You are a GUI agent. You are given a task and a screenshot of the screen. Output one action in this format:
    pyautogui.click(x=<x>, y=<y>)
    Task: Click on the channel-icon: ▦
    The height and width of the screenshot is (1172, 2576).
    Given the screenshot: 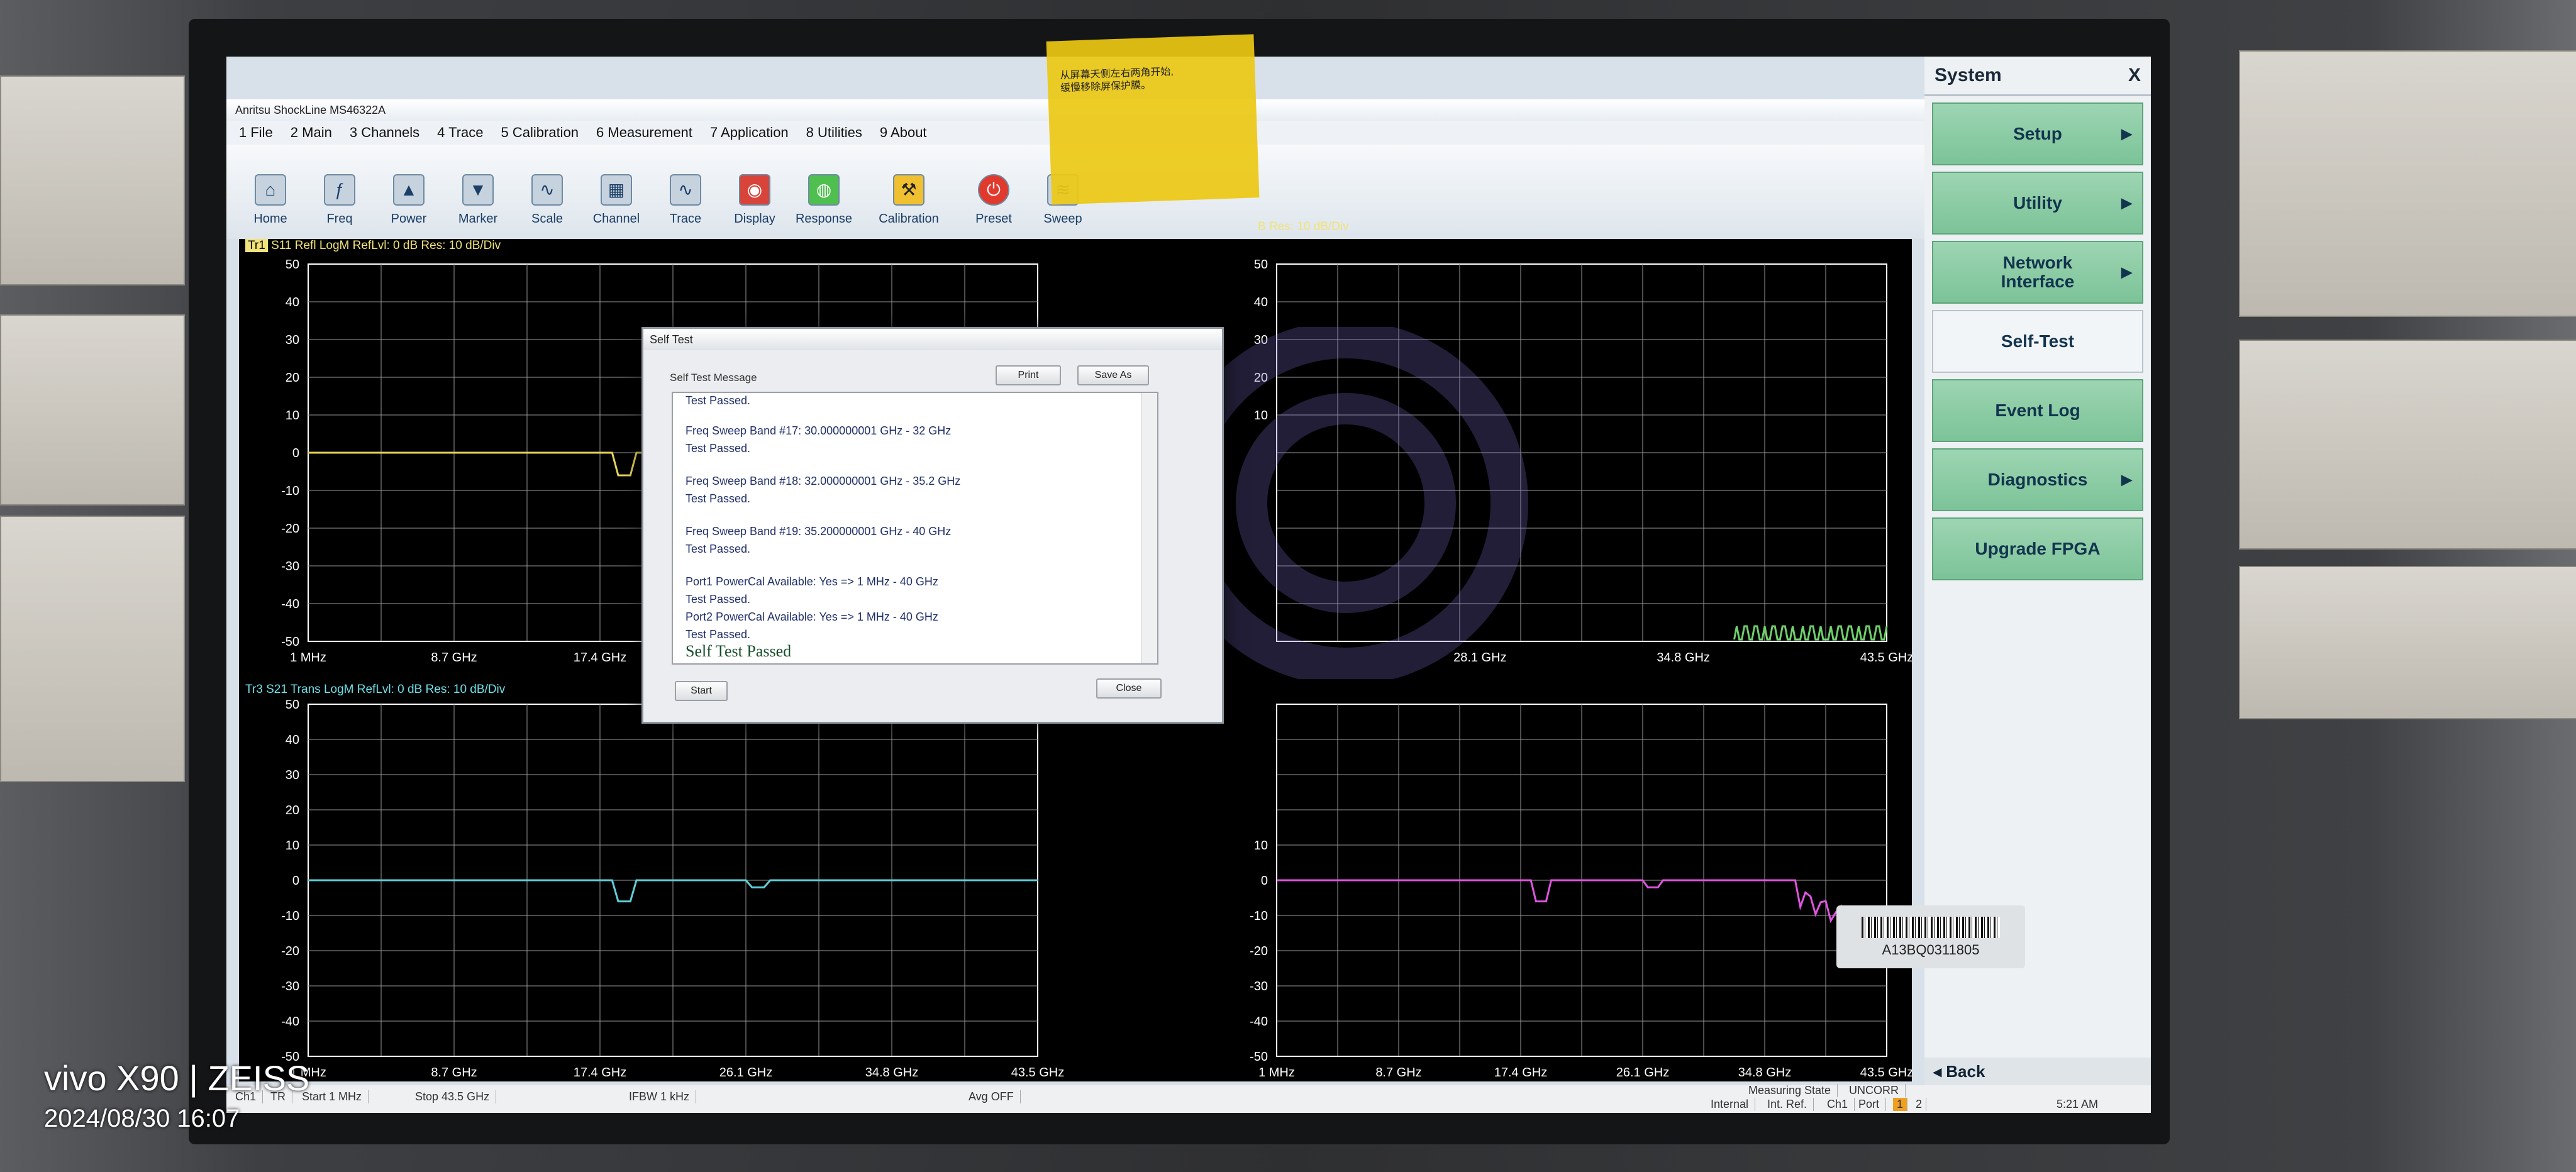 What is the action you would take?
    pyautogui.click(x=616, y=190)
    